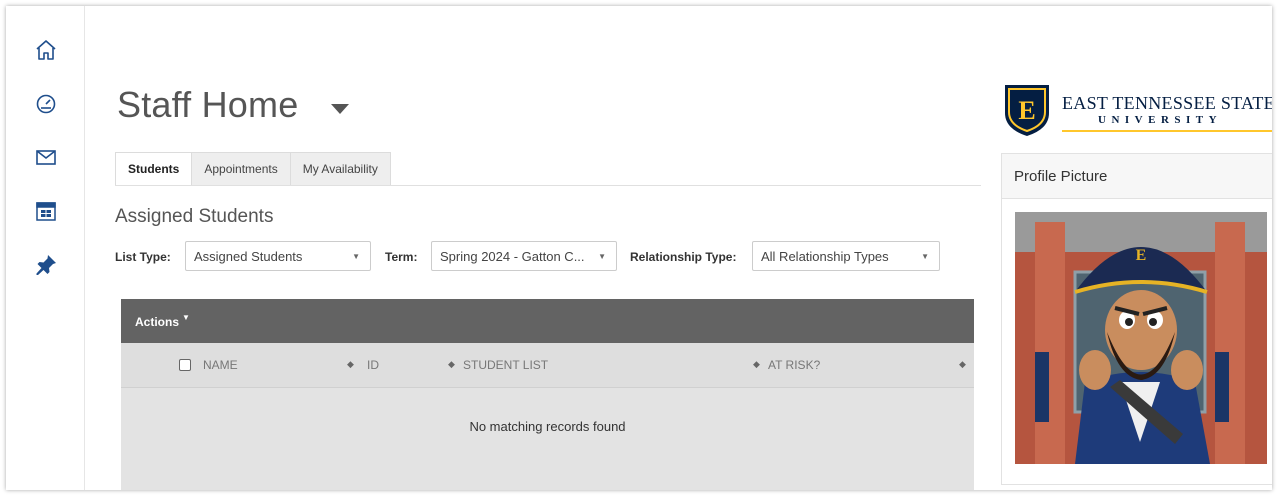  What do you see at coordinates (46, 157) in the screenshot?
I see `mail-icon` at bounding box center [46, 157].